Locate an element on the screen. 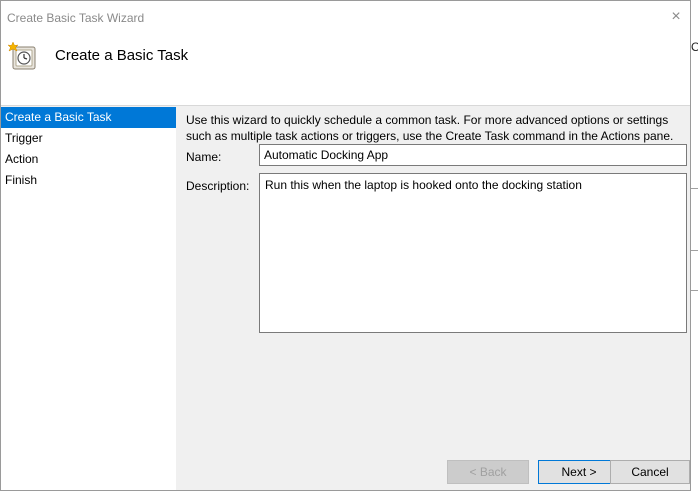  next-button: Next > is located at coordinates (579, 472).